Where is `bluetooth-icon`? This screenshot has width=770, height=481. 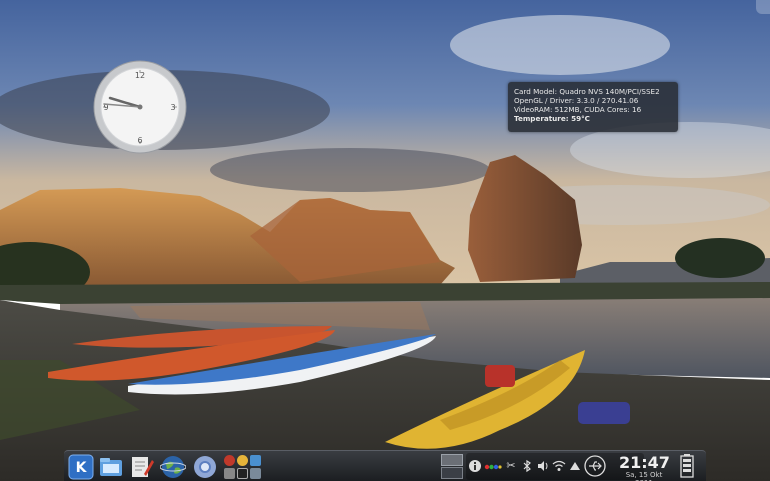 bluetooth-icon is located at coordinates (527, 466).